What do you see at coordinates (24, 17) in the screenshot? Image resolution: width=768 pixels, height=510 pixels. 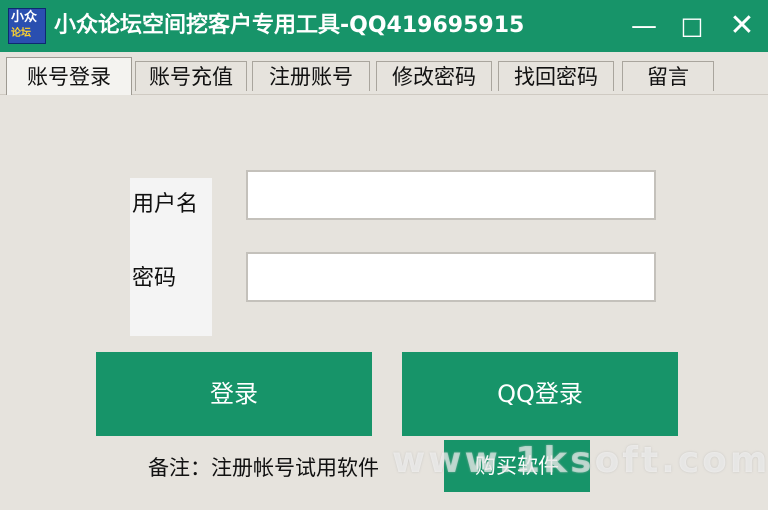 I see `app-logo-text-top: 小众` at bounding box center [24, 17].